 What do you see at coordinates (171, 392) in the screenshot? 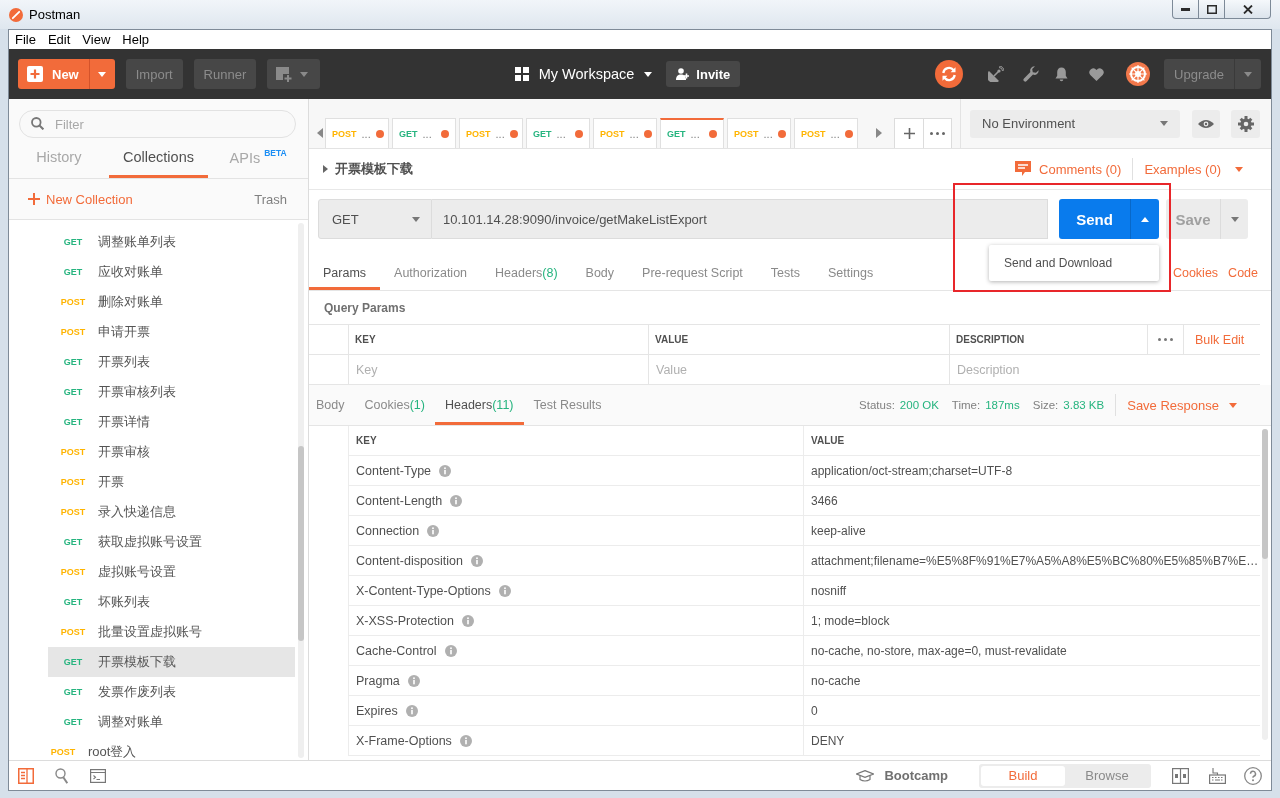
I see `request-item: GET 开票审核列表` at bounding box center [171, 392].